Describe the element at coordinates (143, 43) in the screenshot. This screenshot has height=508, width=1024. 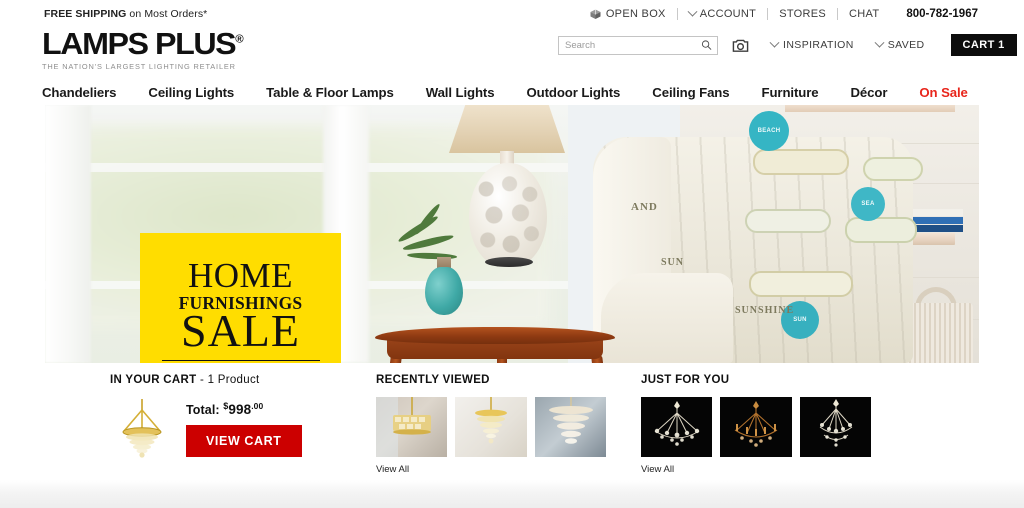
I see `logo-wordmark: LAMPS PLUS®` at that location.